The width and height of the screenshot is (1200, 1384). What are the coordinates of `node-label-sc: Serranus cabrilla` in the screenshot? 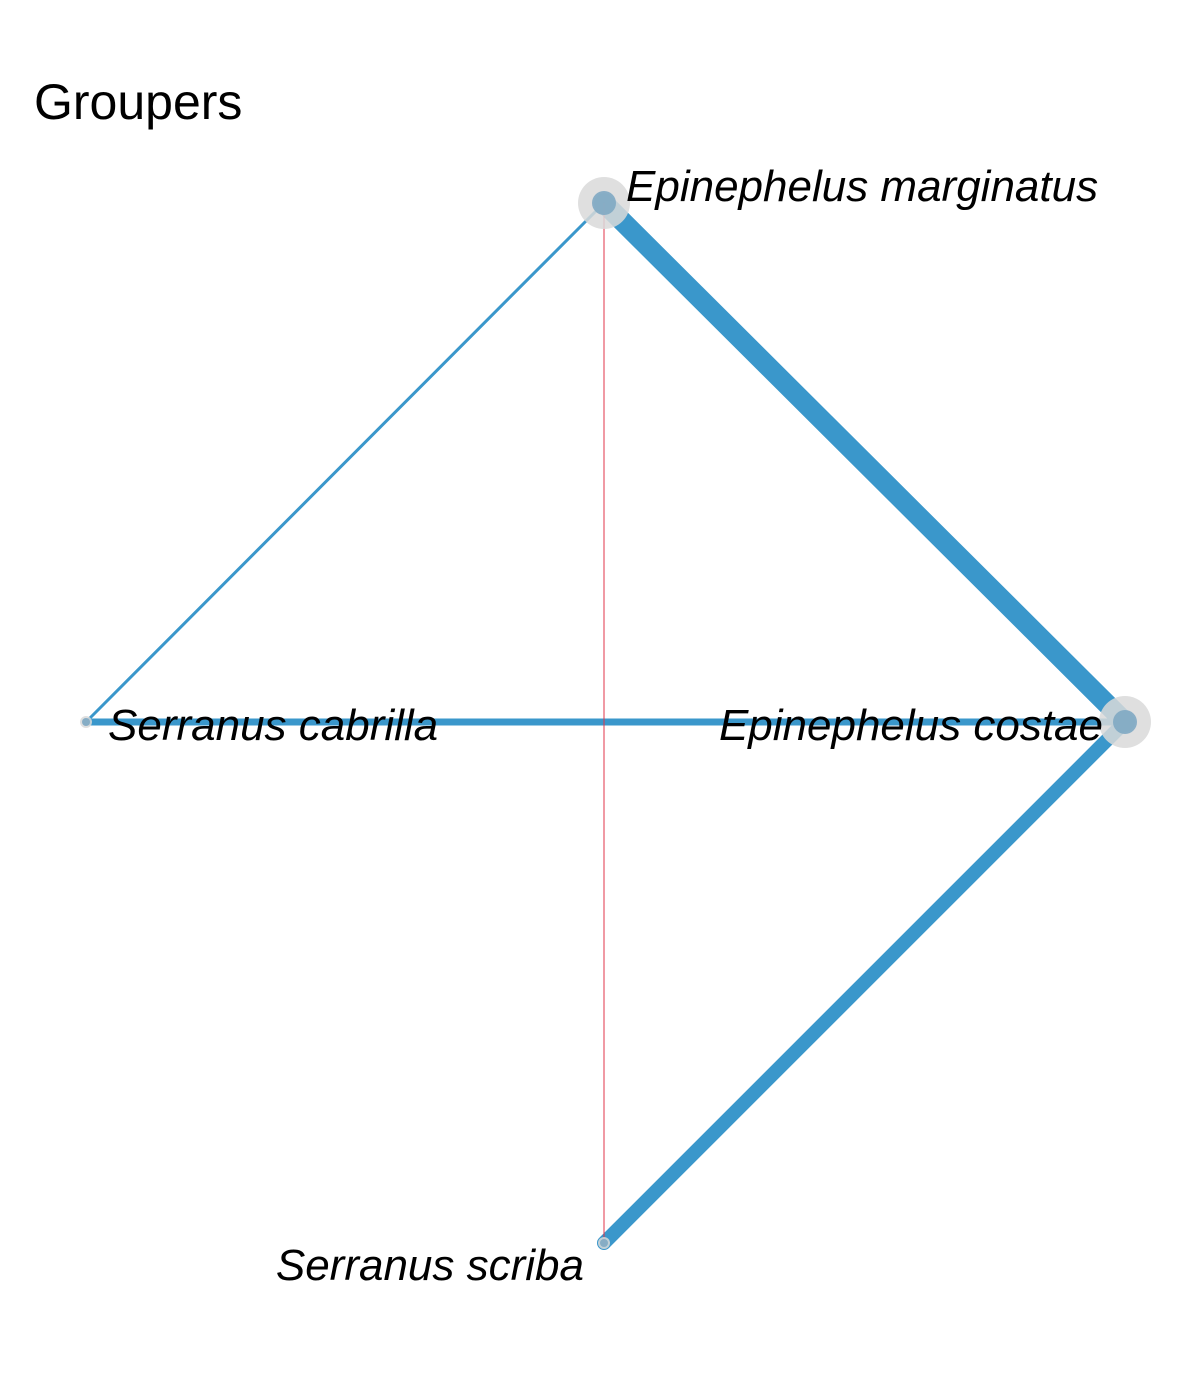 It's located at (273, 725).